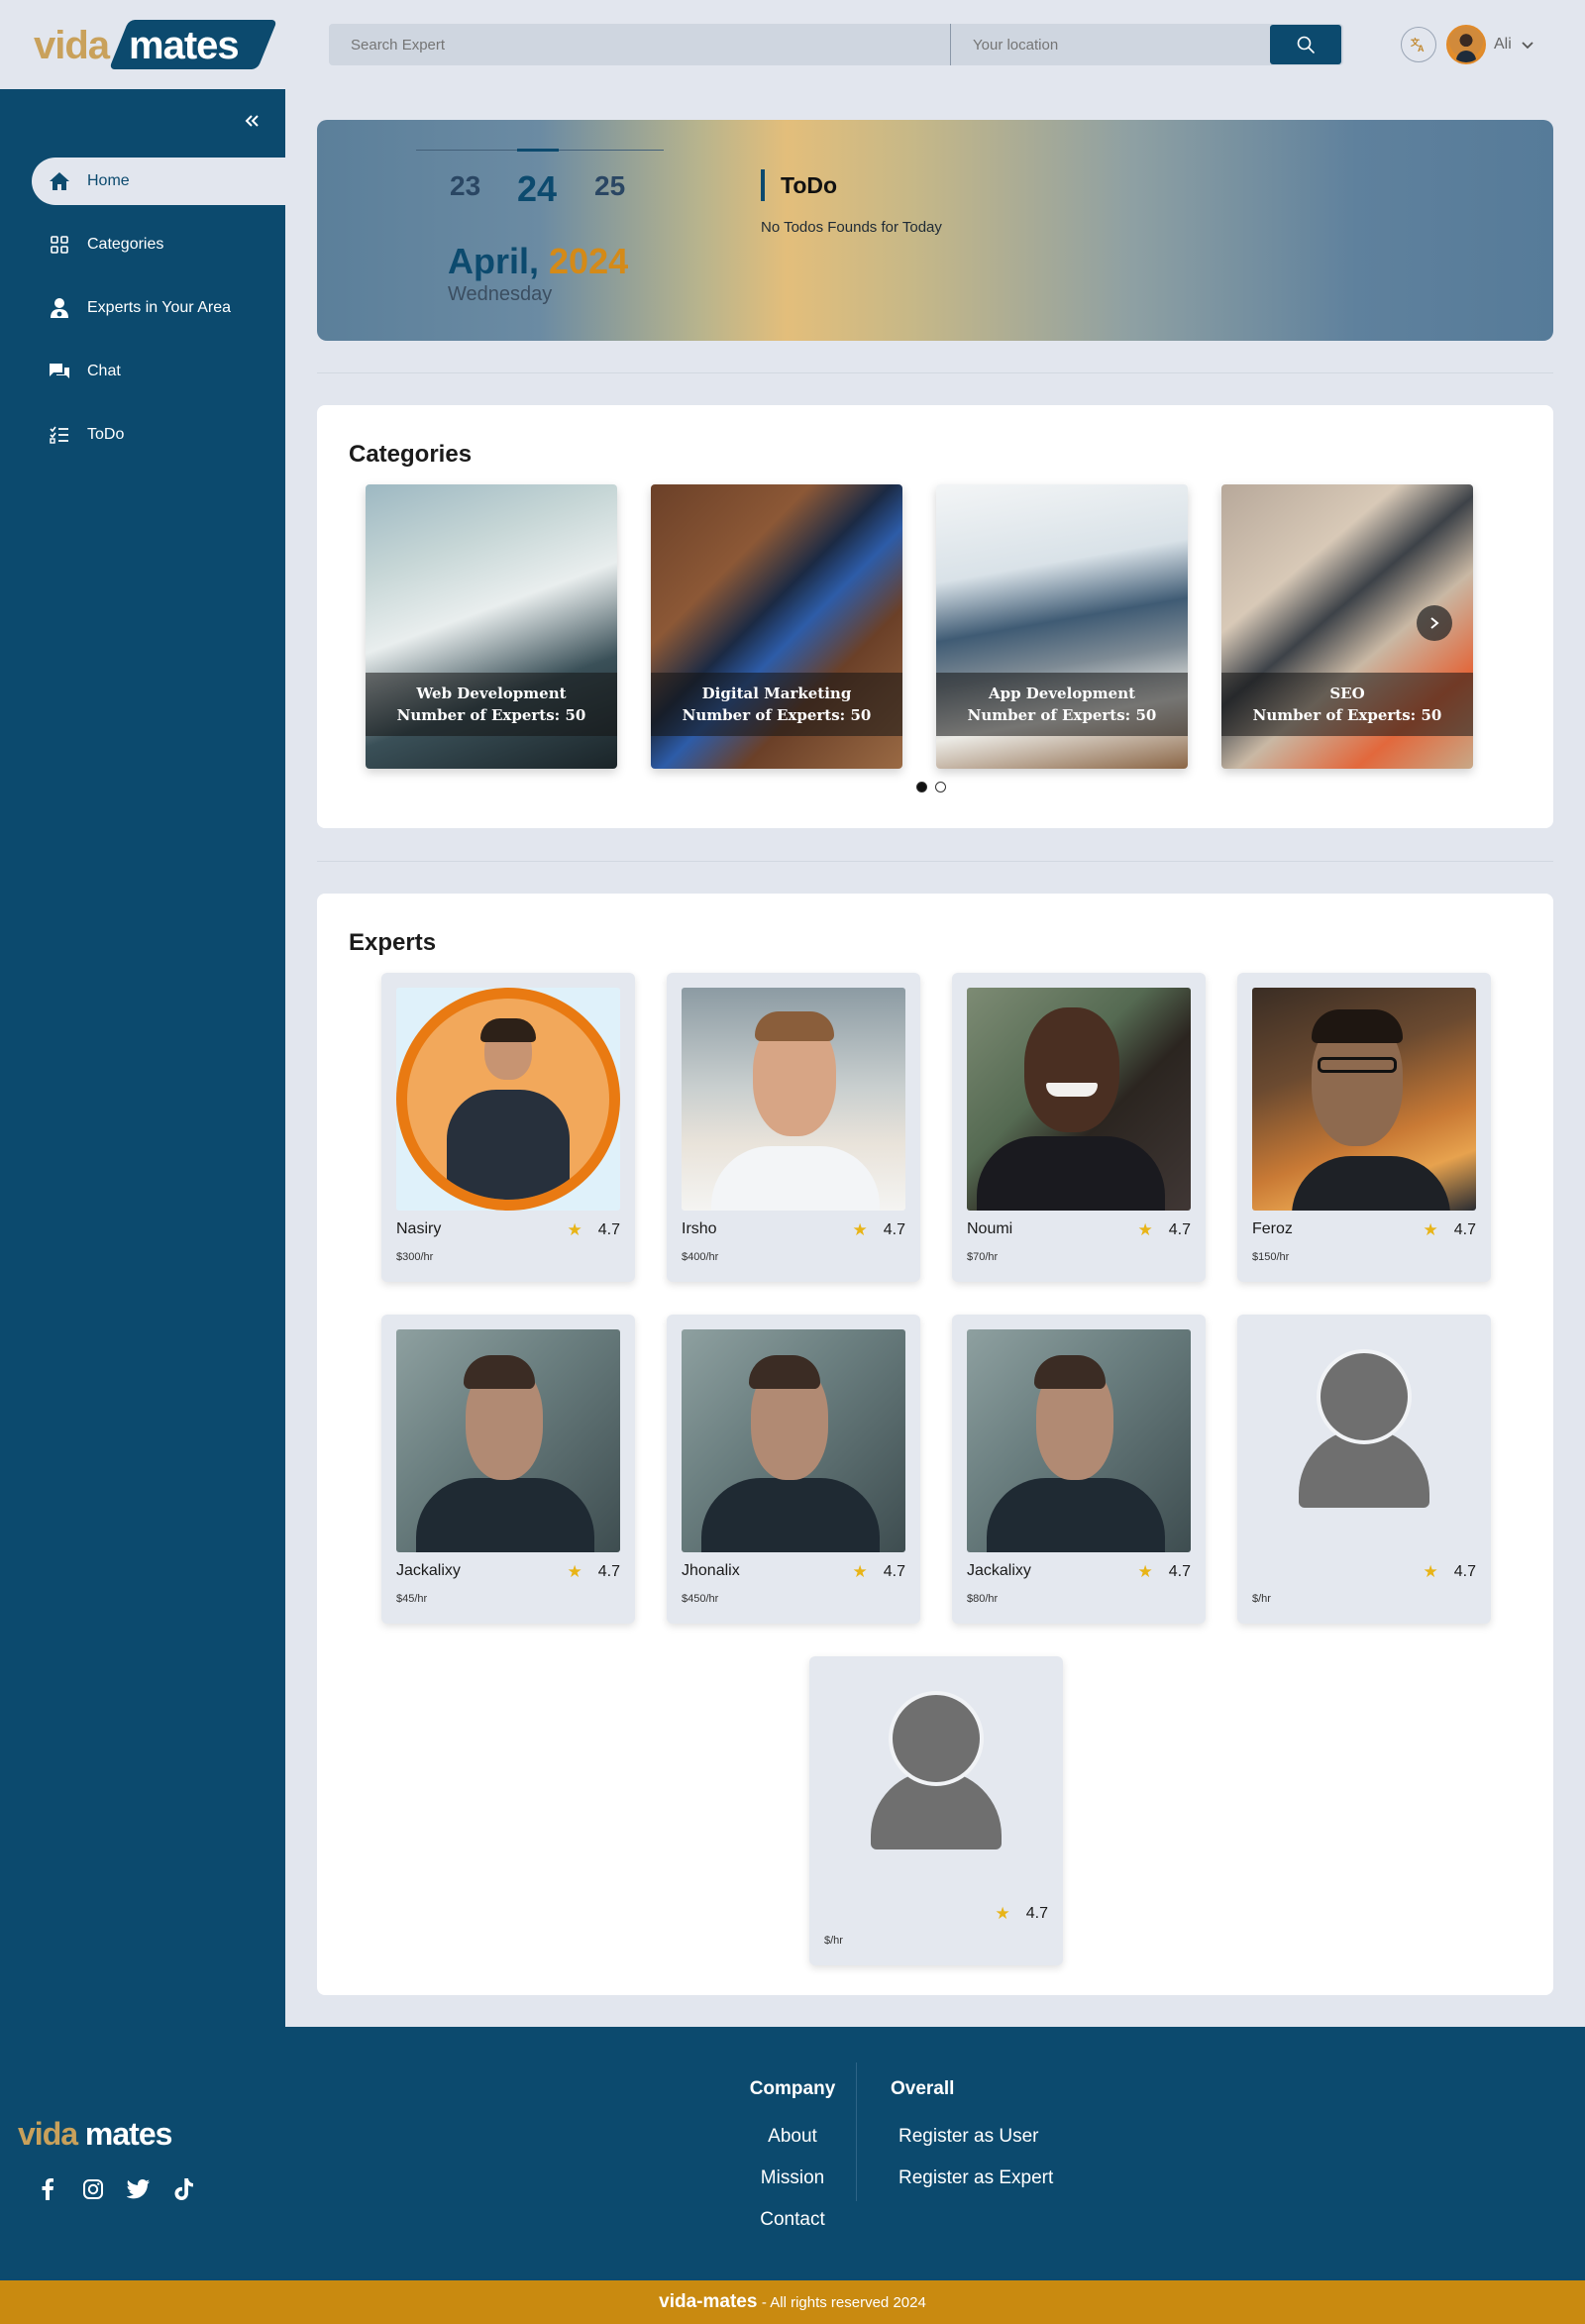 The image size is (1585, 2324). Describe the element at coordinates (776, 705) in the screenshot. I see `category-caption: Digital Marketing Number of Experts: 50` at that location.